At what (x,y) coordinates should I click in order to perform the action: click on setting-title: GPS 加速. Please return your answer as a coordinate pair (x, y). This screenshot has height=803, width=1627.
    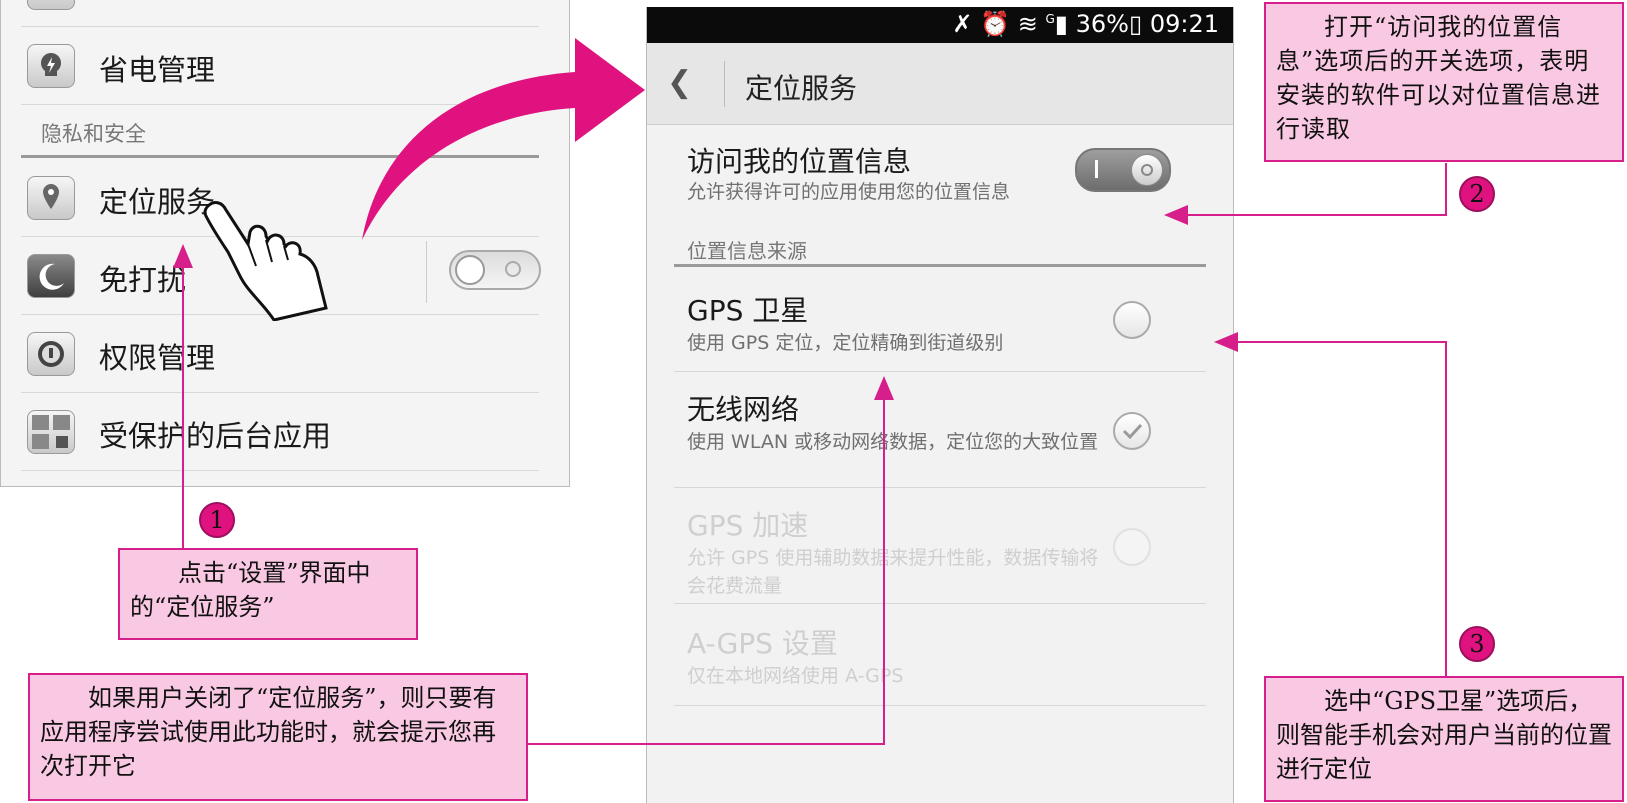
    Looking at the image, I should click on (748, 525).